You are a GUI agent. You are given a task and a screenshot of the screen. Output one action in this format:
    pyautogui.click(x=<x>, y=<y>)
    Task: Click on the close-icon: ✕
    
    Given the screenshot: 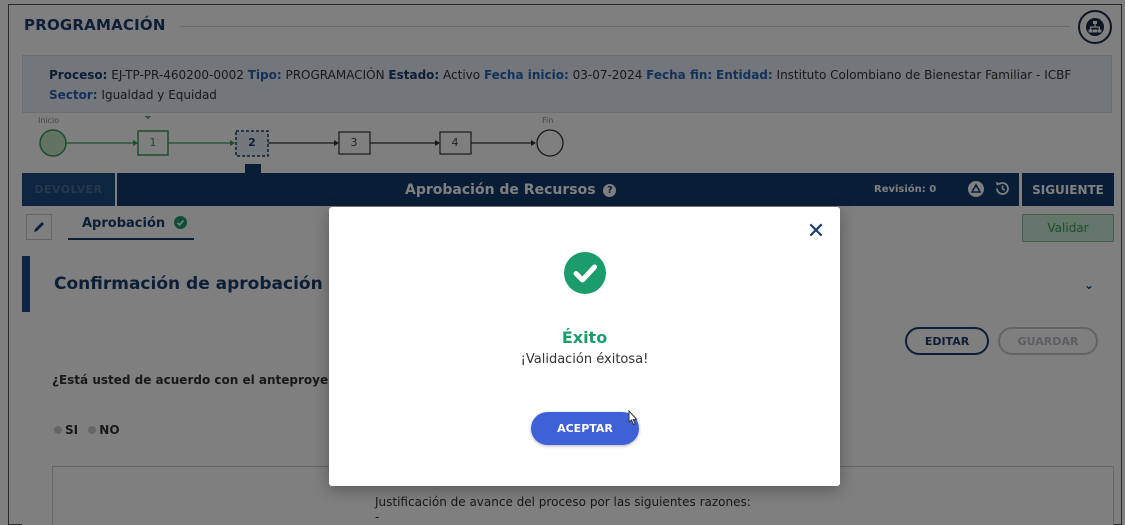 What is the action you would take?
    pyautogui.click(x=816, y=232)
    